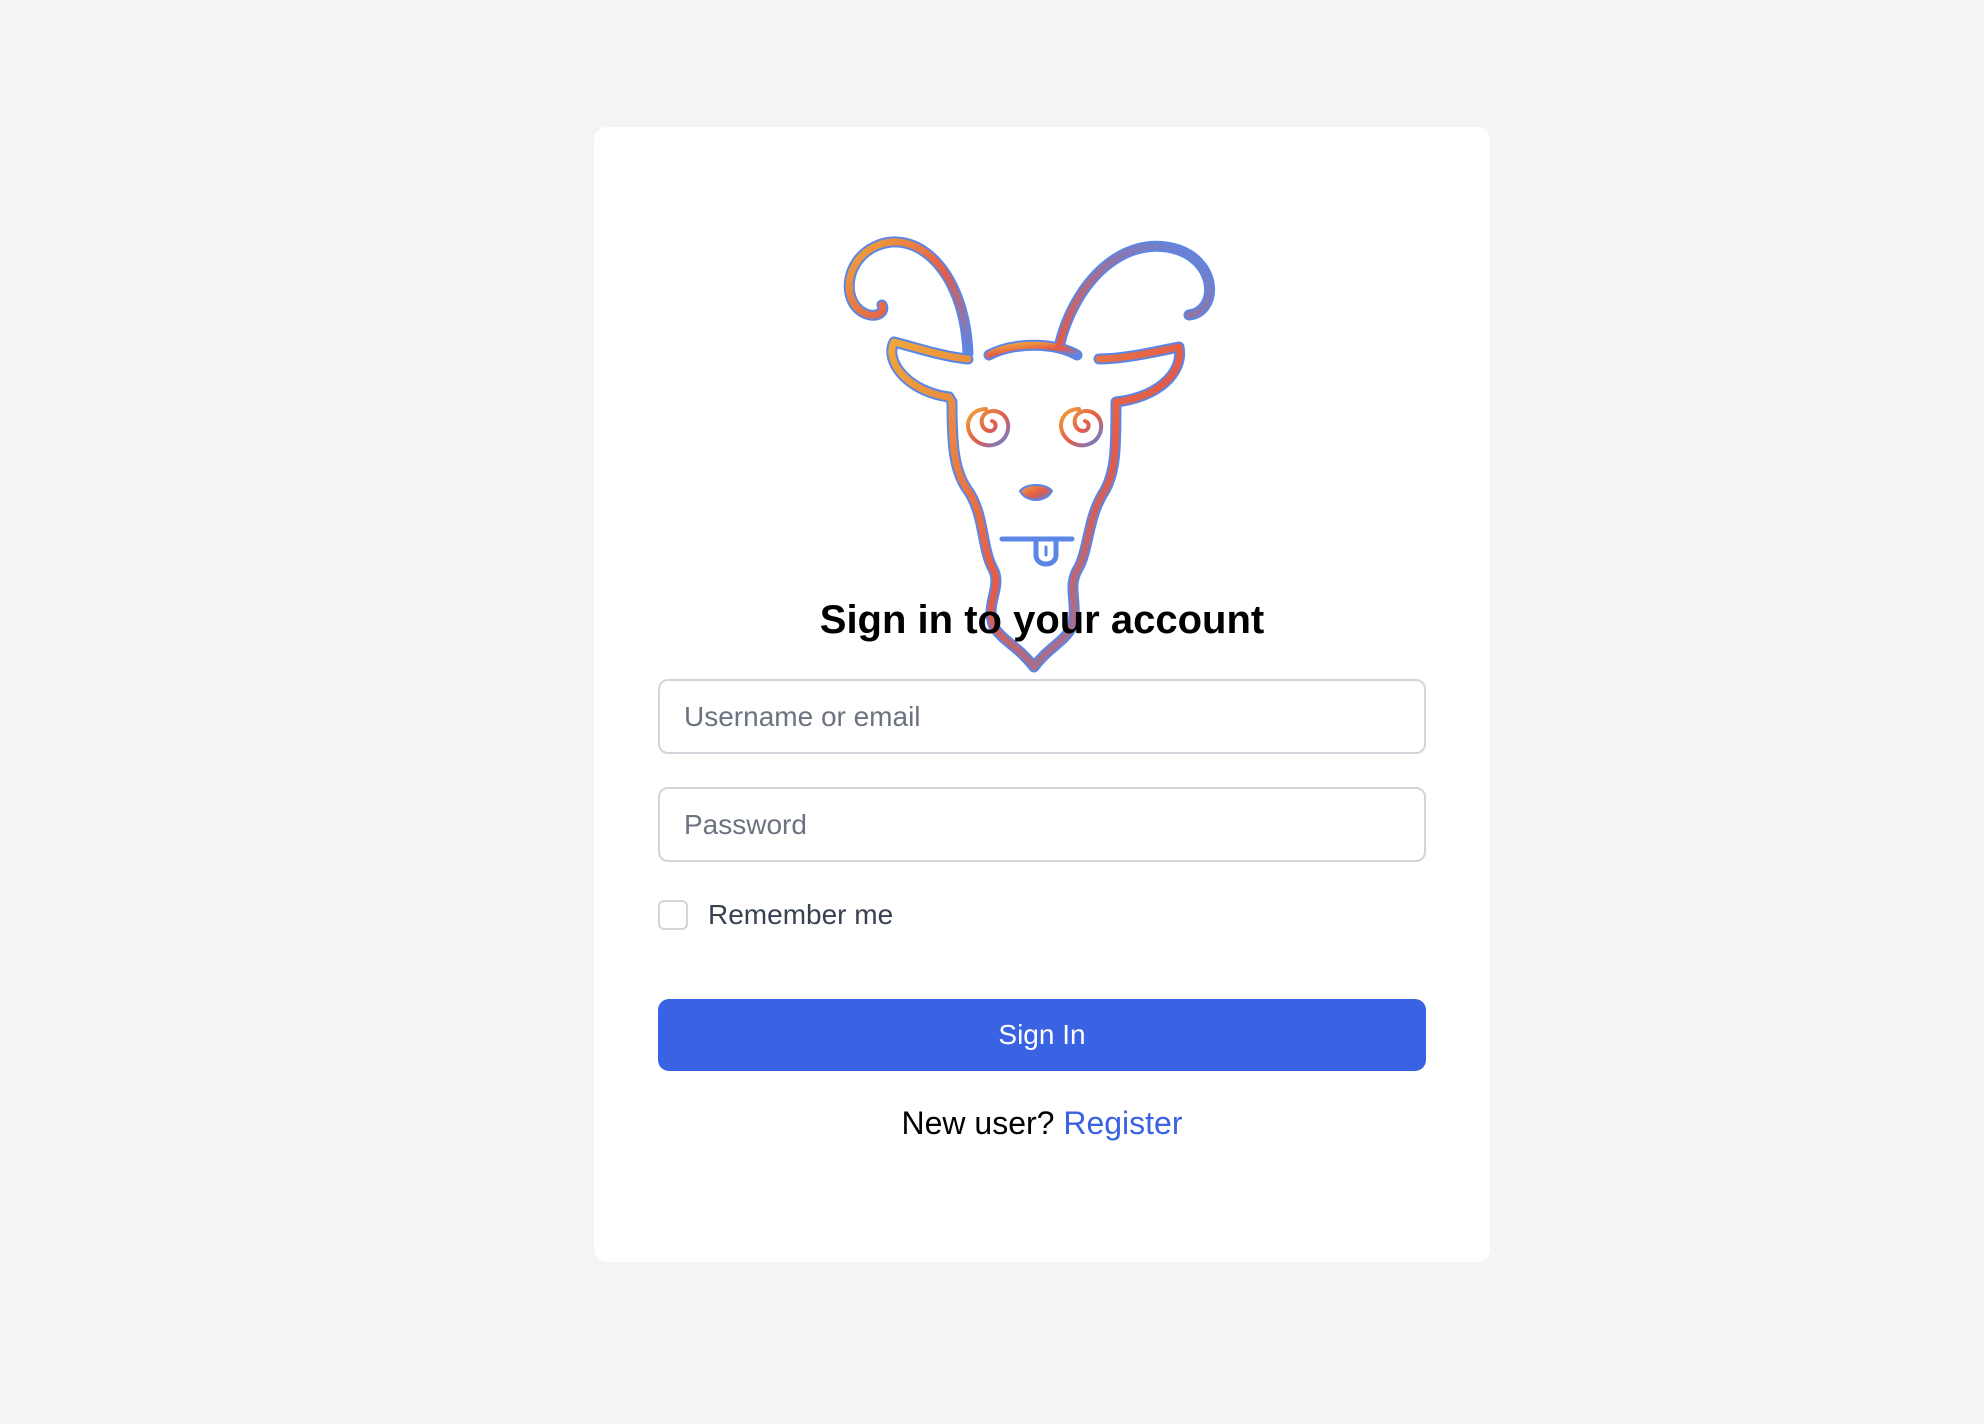 The height and width of the screenshot is (1424, 1984). I want to click on remember-me-row: Remember me, so click(775, 915).